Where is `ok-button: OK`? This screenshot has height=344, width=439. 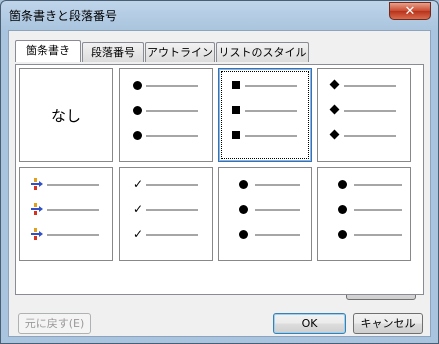 ok-button: OK is located at coordinates (309, 323).